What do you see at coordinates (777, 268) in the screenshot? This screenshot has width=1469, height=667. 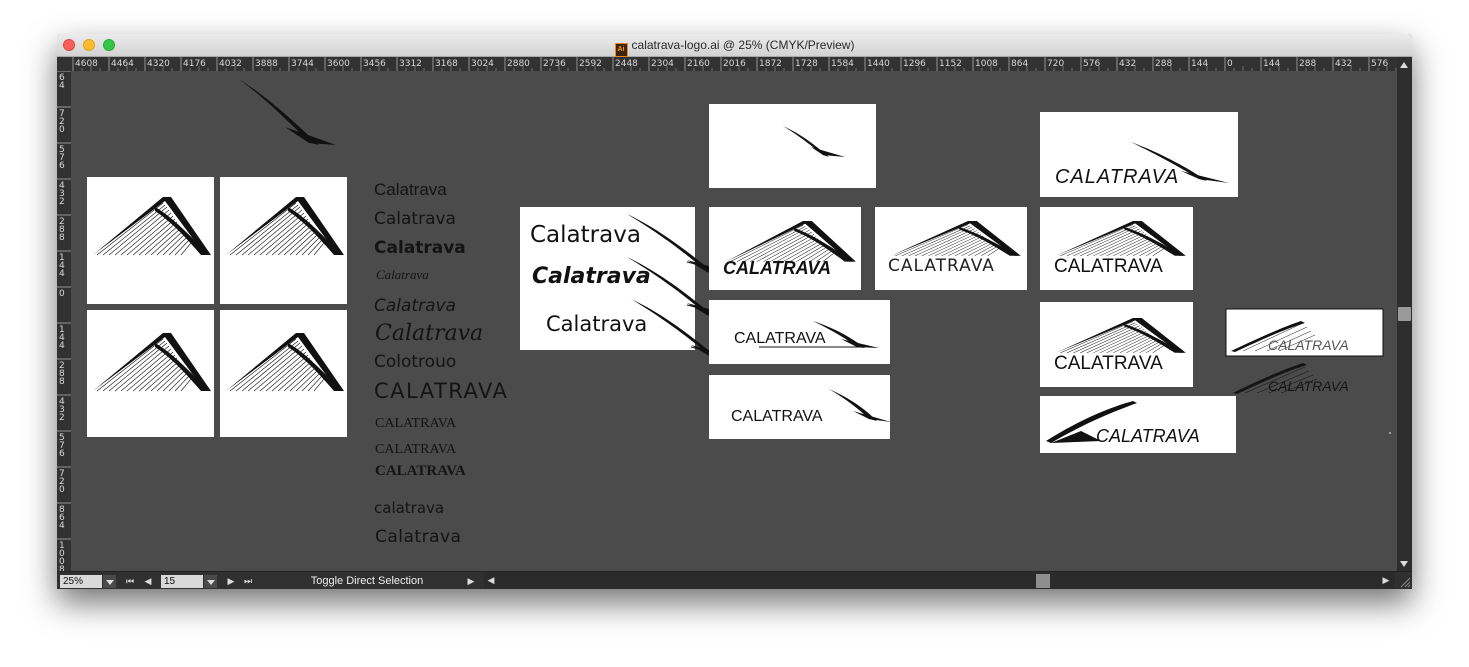 I see `bold-italic-caps: CALATRAVA` at bounding box center [777, 268].